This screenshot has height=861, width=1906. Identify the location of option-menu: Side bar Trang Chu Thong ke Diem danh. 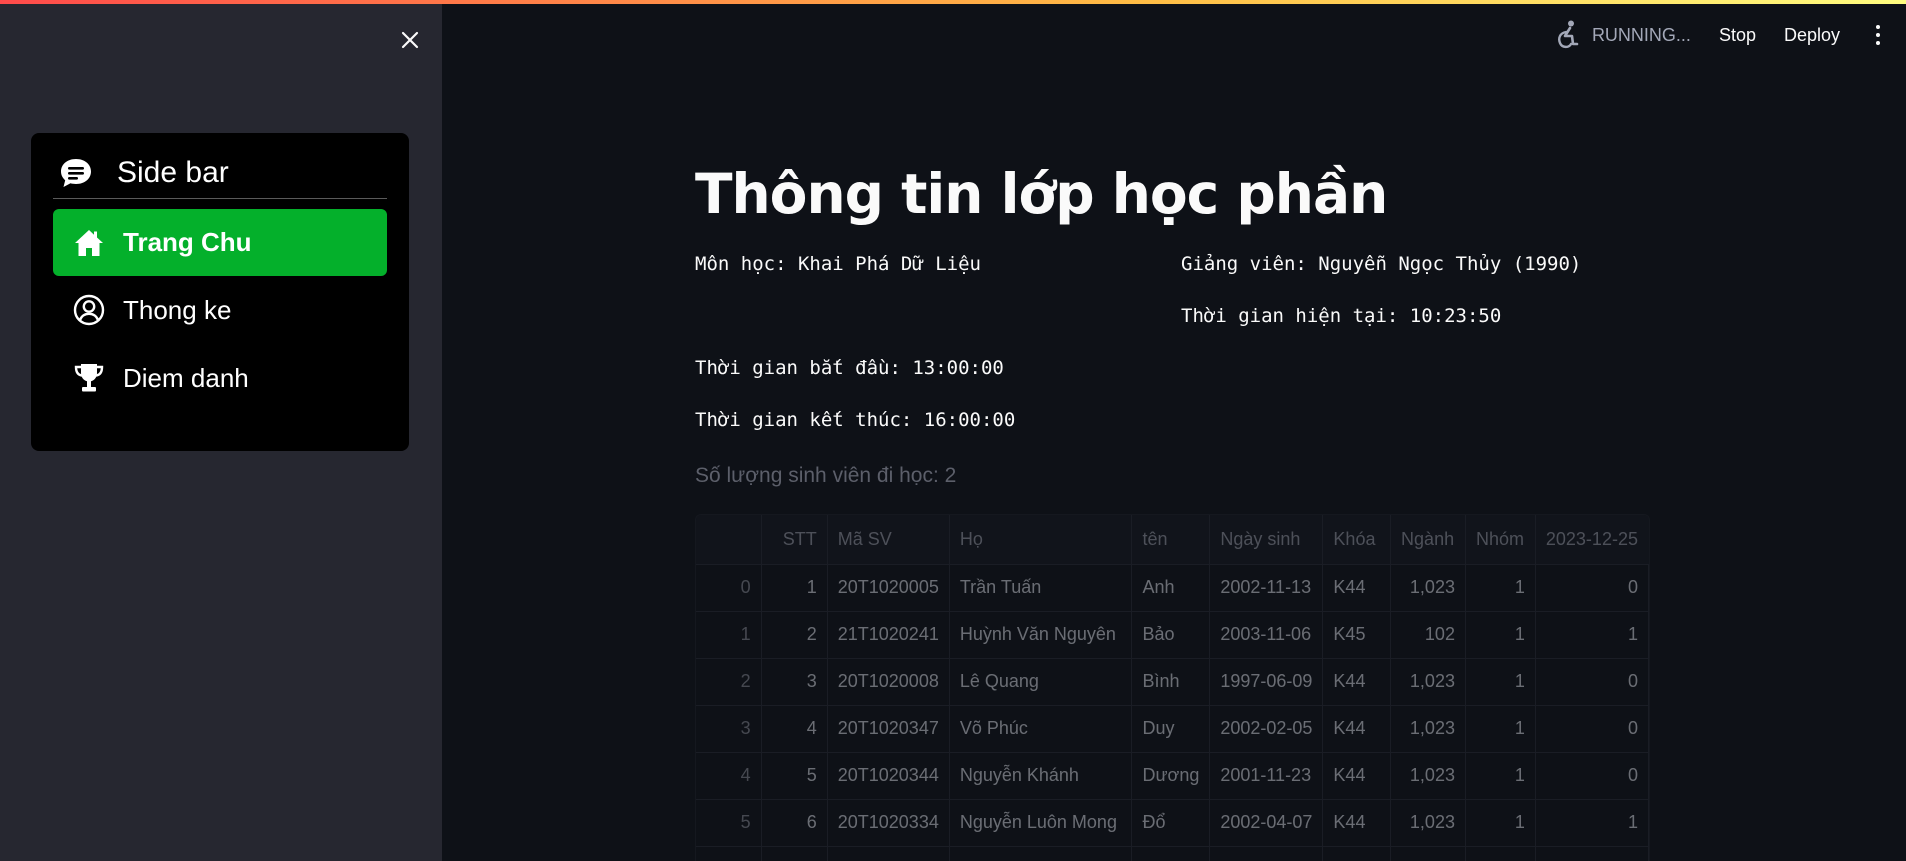
(220, 292).